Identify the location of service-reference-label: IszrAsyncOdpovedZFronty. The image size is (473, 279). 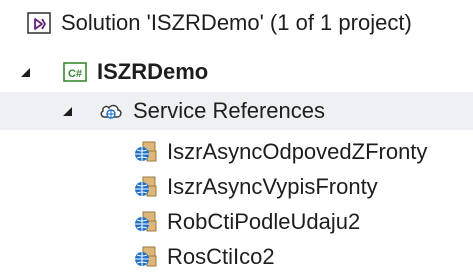
(297, 151).